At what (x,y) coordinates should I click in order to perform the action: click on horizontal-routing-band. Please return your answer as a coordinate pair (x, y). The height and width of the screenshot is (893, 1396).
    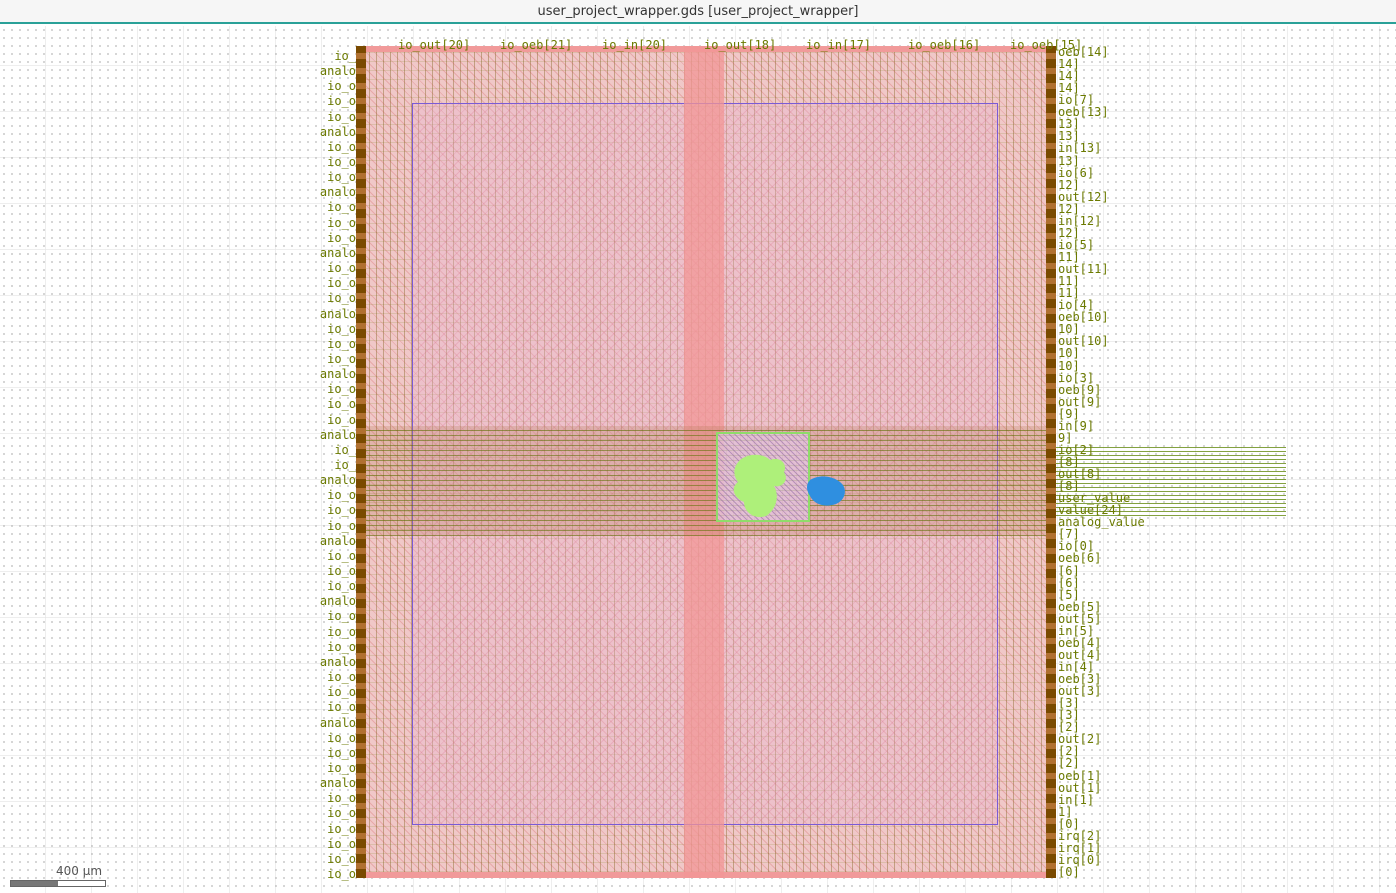
    Looking at the image, I should click on (706, 481).